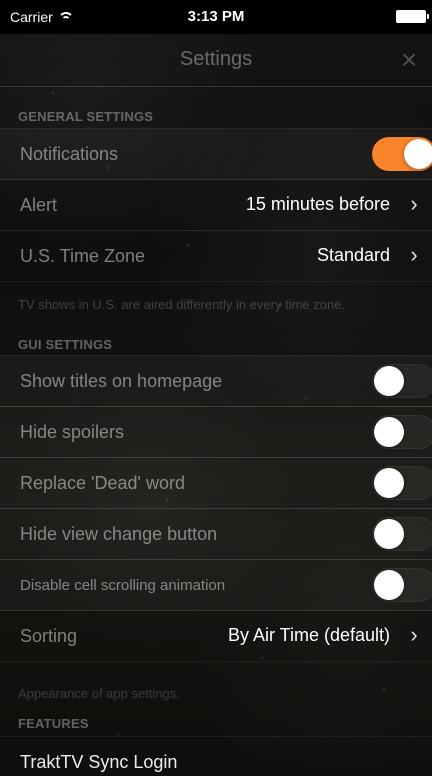  What do you see at coordinates (216, 205) in the screenshot?
I see `alert-row: Alert 15 minutes before ›` at bounding box center [216, 205].